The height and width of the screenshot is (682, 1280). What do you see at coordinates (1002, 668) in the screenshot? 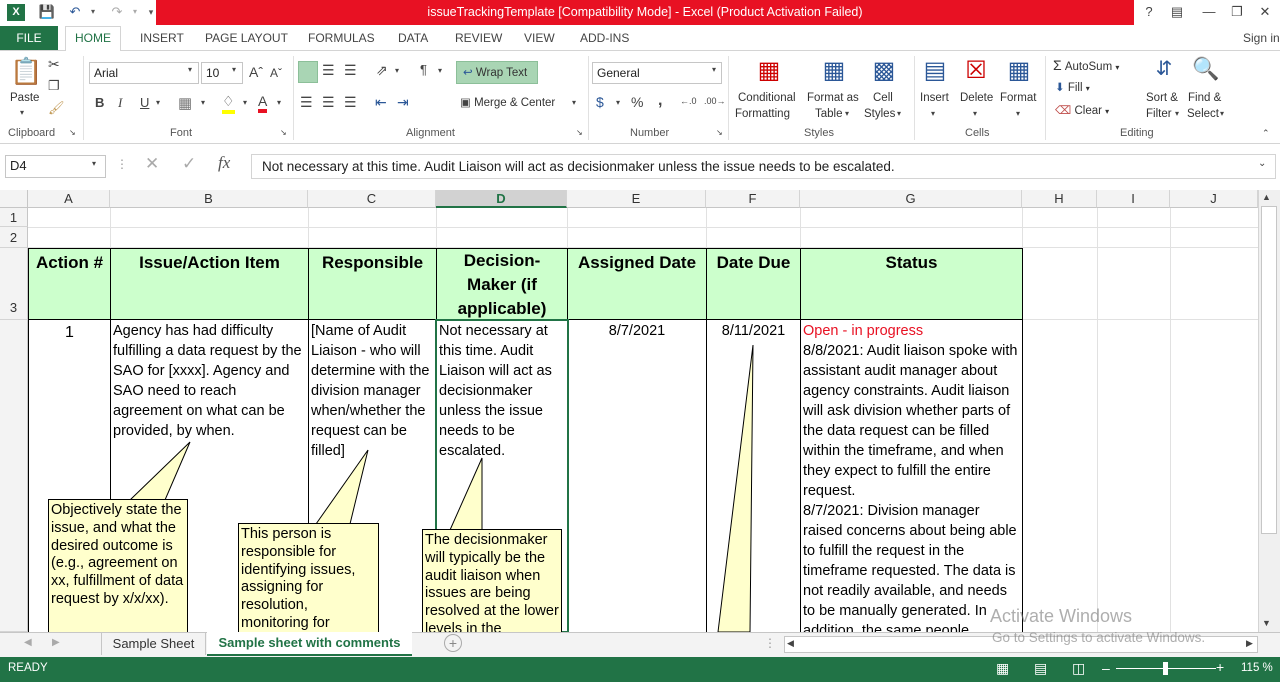
I see `normal-view-icon: ▦` at bounding box center [1002, 668].